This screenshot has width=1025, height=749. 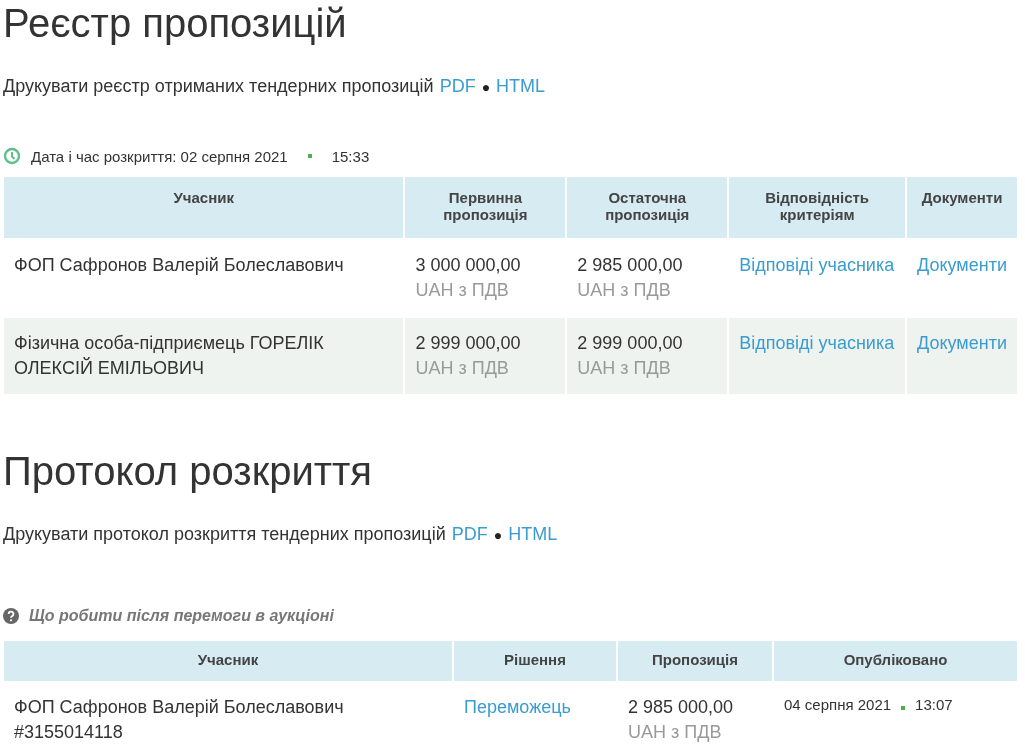 I want to click on column-header: Рішення, so click(x=535, y=661).